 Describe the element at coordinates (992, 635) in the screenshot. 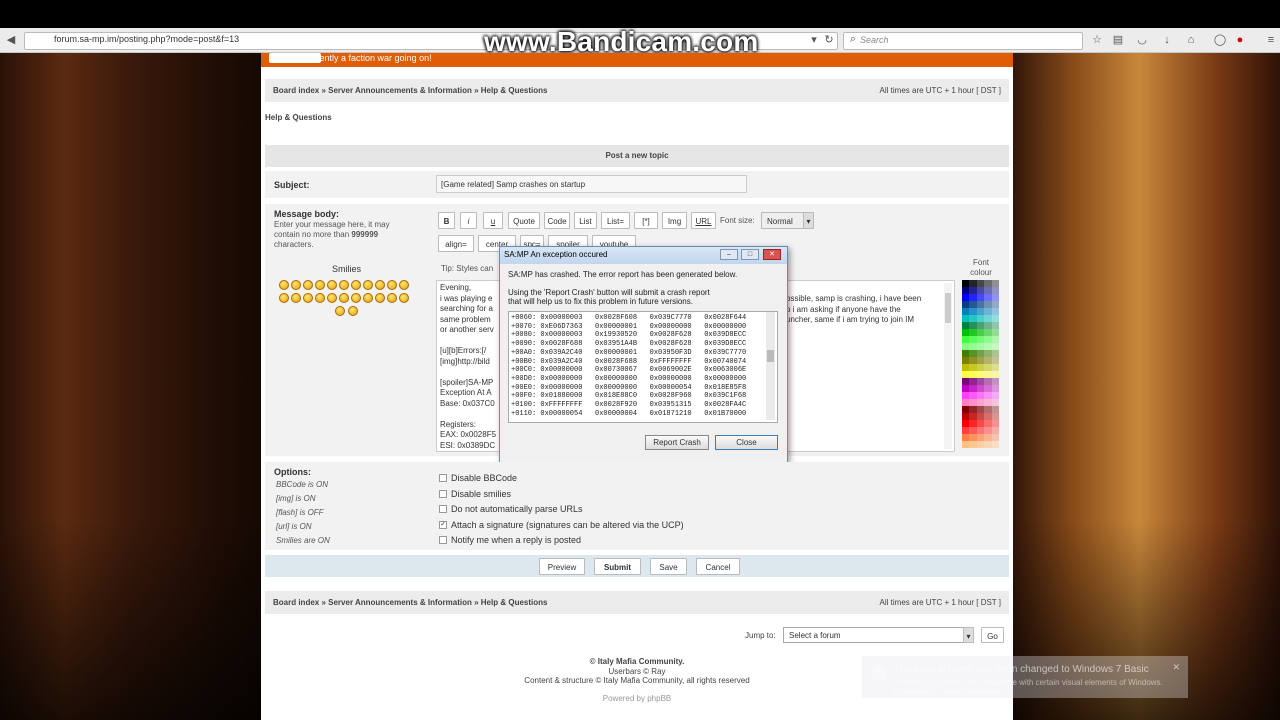

I see `go-button: Go` at that location.